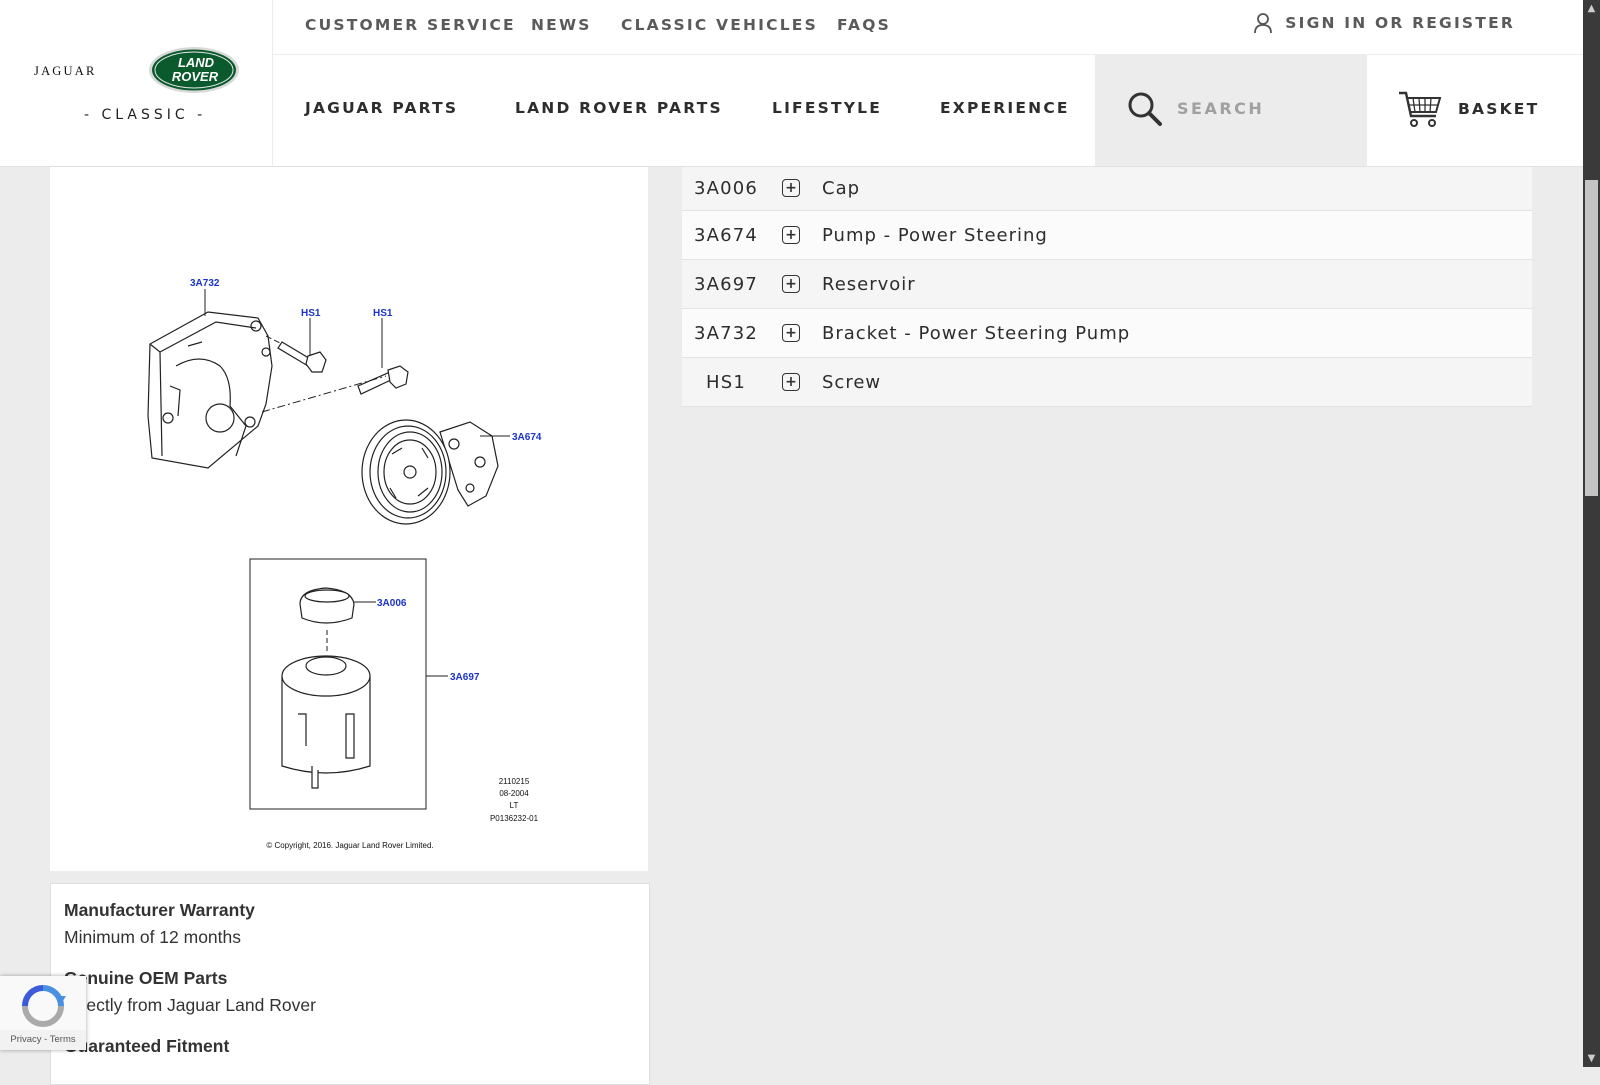 Image resolution: width=1600 pixels, height=1085 pixels. I want to click on callout-pump: 3A674, so click(527, 437).